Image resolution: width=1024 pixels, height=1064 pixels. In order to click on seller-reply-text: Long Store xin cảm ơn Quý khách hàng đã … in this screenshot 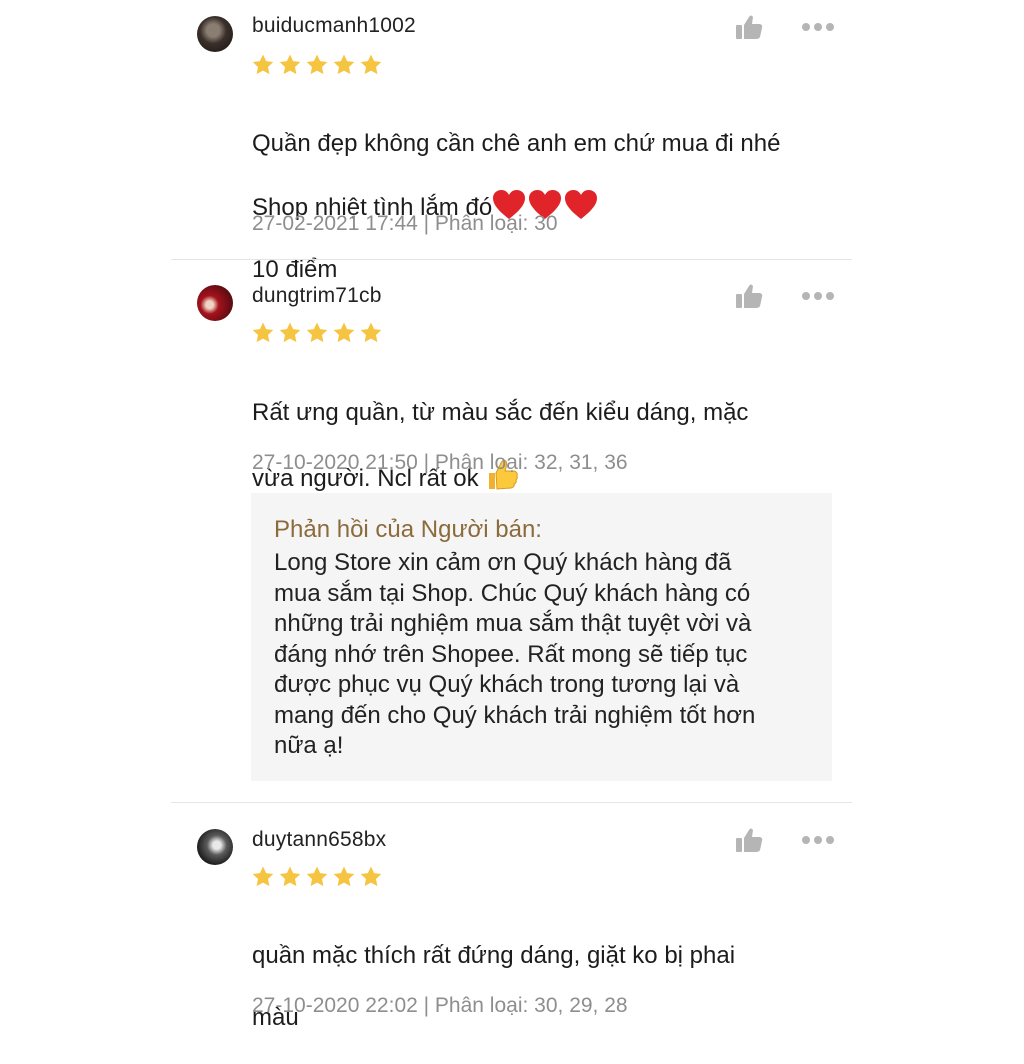, I will do `click(515, 654)`.